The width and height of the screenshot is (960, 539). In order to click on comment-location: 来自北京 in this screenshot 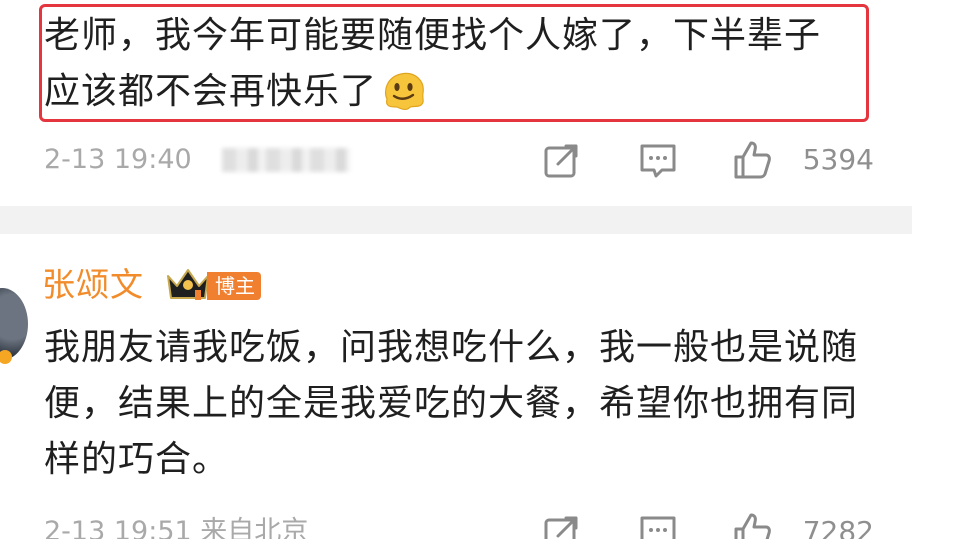, I will do `click(254, 527)`.